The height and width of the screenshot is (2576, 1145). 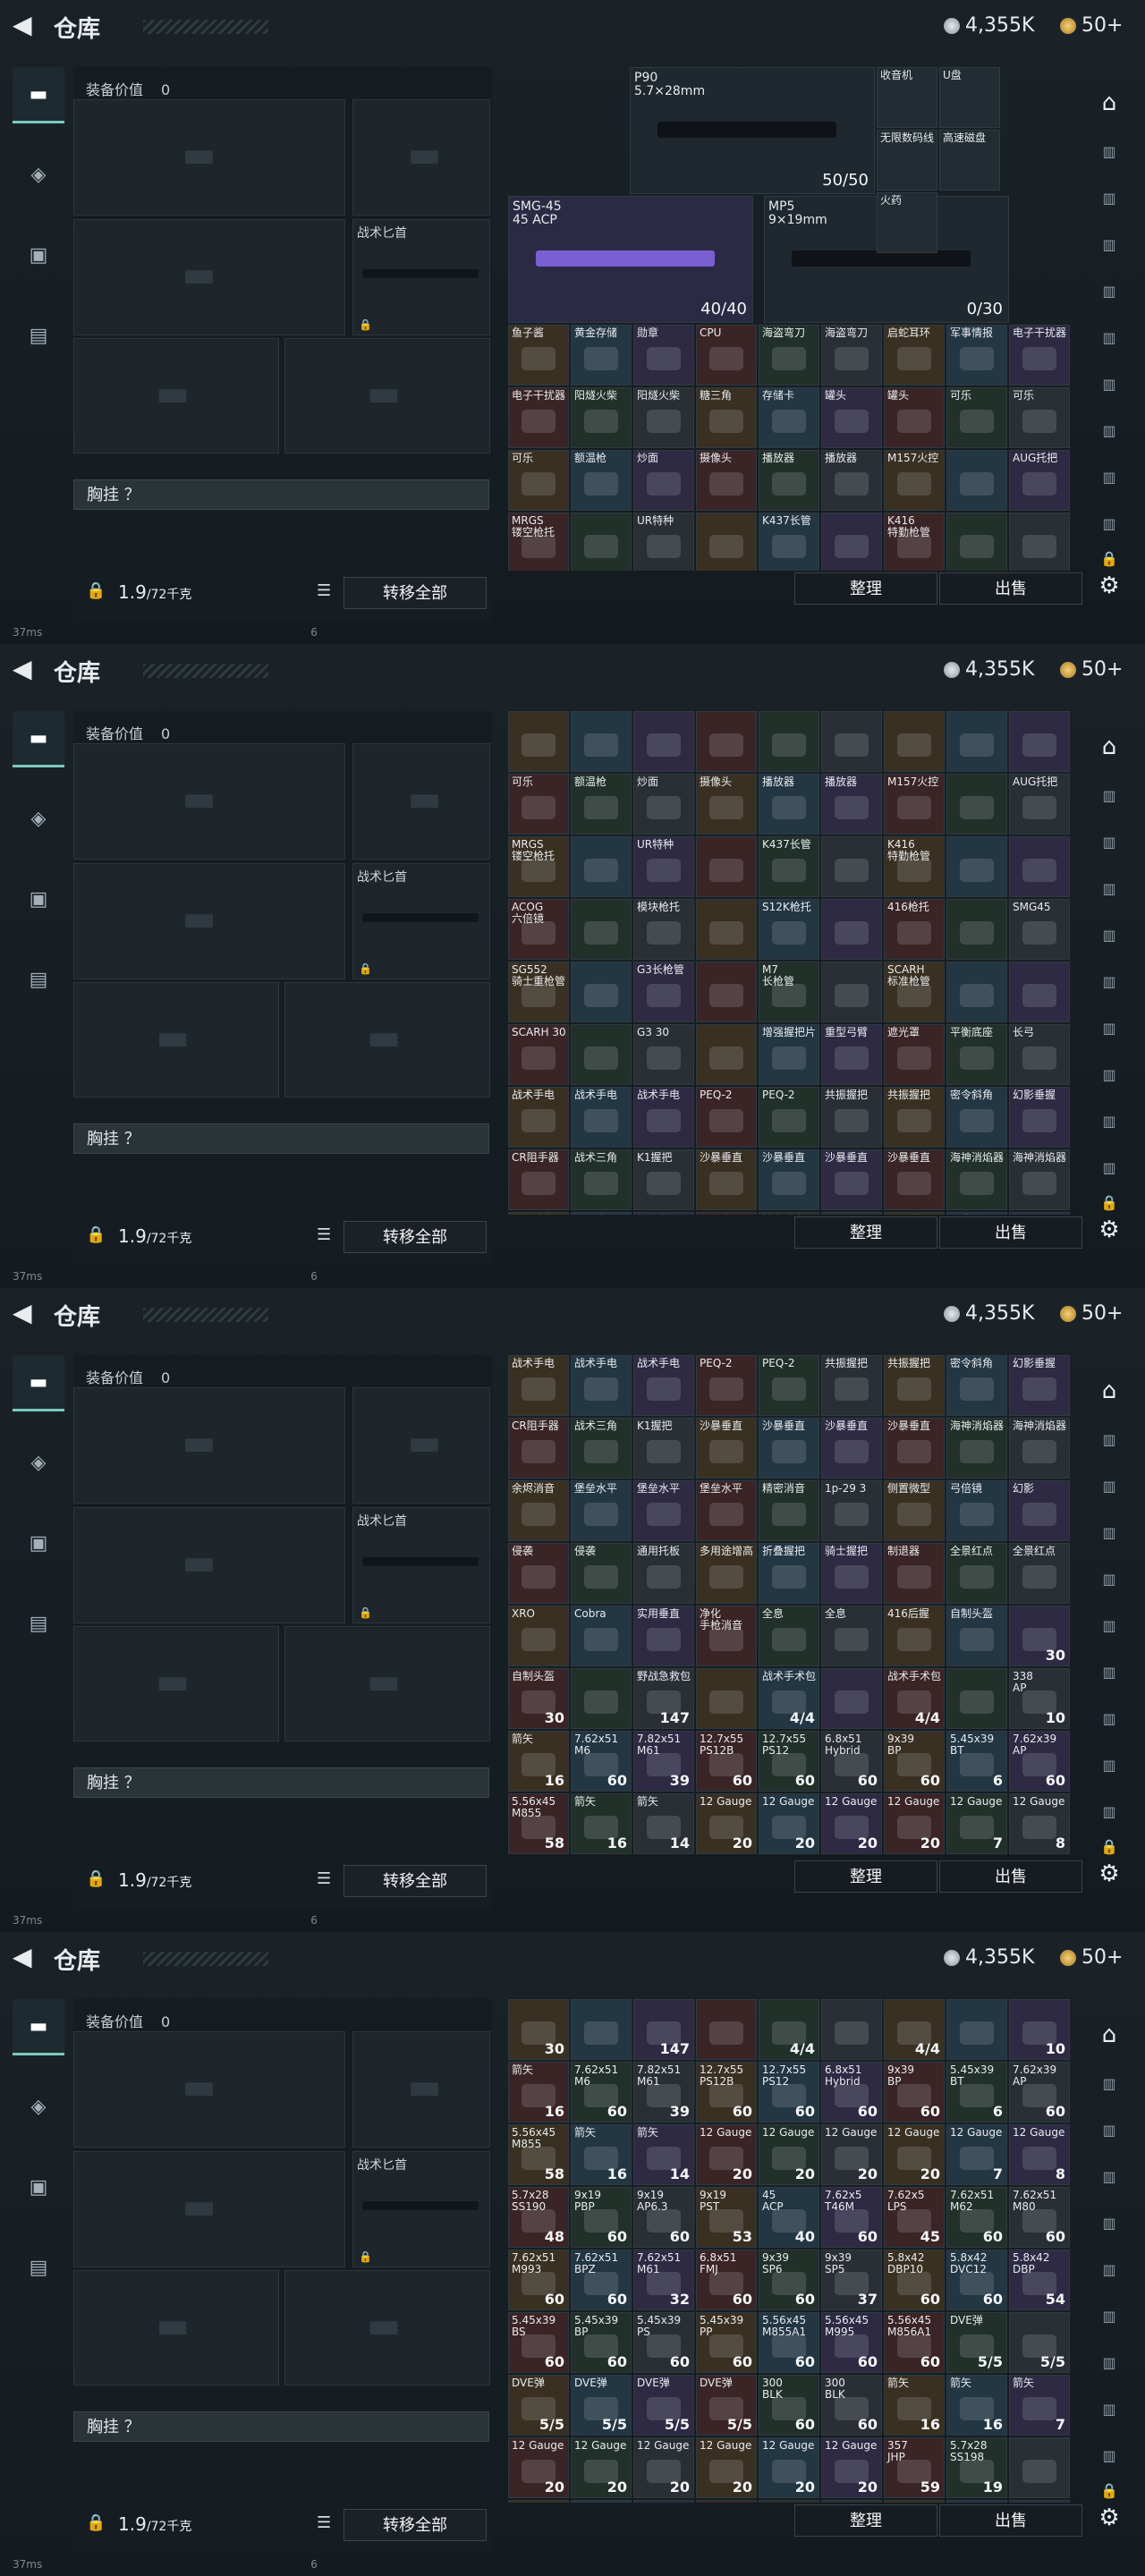 I want to click on item-cell: 5.45x39 BT 6, so click(x=976, y=2092).